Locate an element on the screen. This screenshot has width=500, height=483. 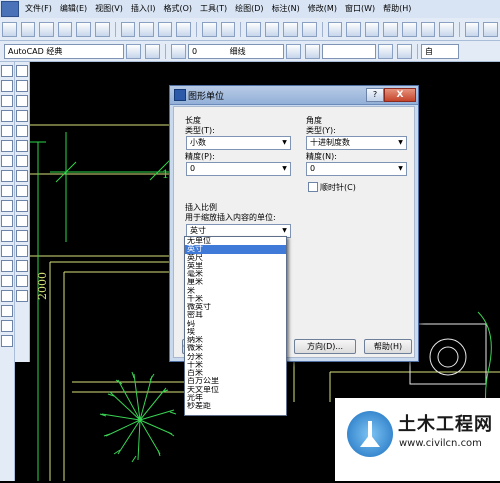
clockwise-checkbox is located at coordinates (313, 187).